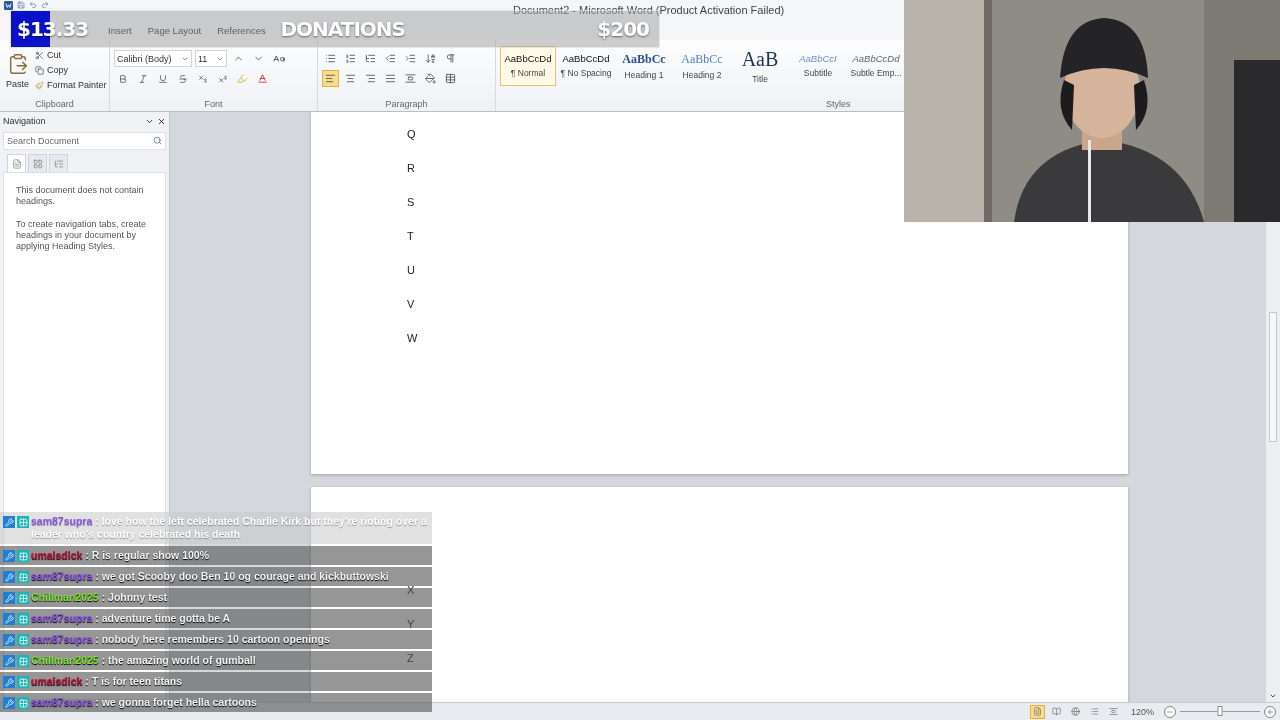 The image size is (1280, 720). I want to click on table-icon, so click(450, 78).